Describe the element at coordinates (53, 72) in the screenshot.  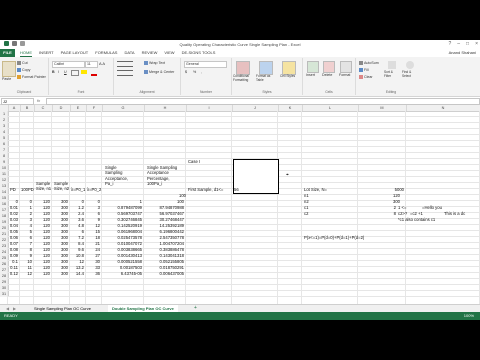
I see `bold-button: B` at that location.